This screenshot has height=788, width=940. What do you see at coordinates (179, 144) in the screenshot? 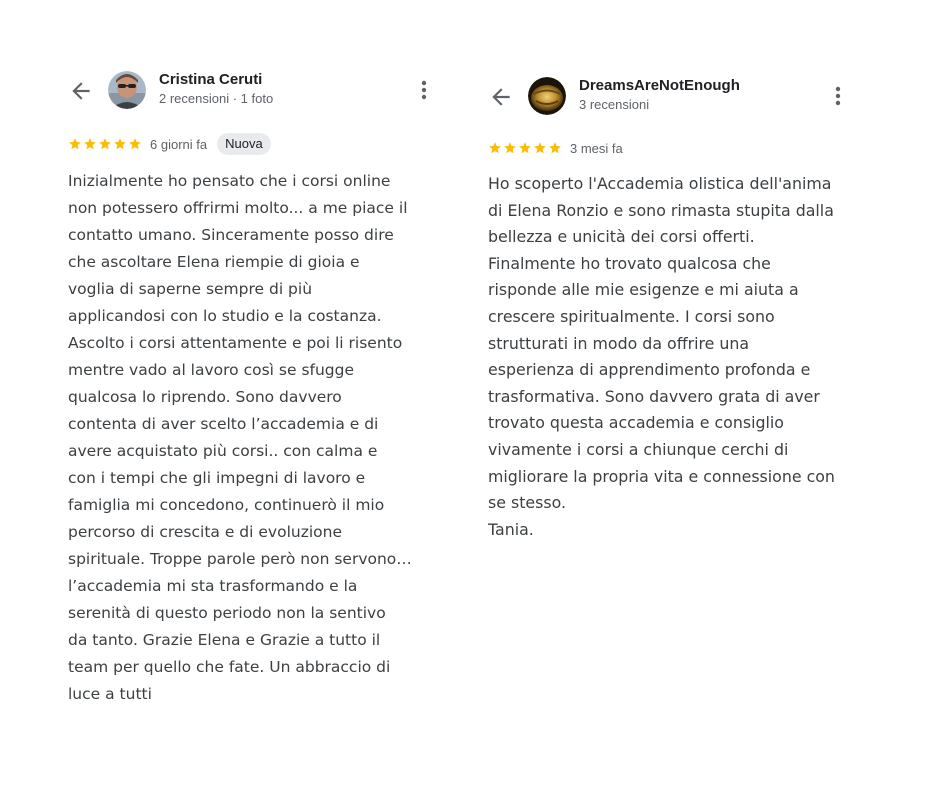
I see `review-date: 6 giorni fa` at bounding box center [179, 144].